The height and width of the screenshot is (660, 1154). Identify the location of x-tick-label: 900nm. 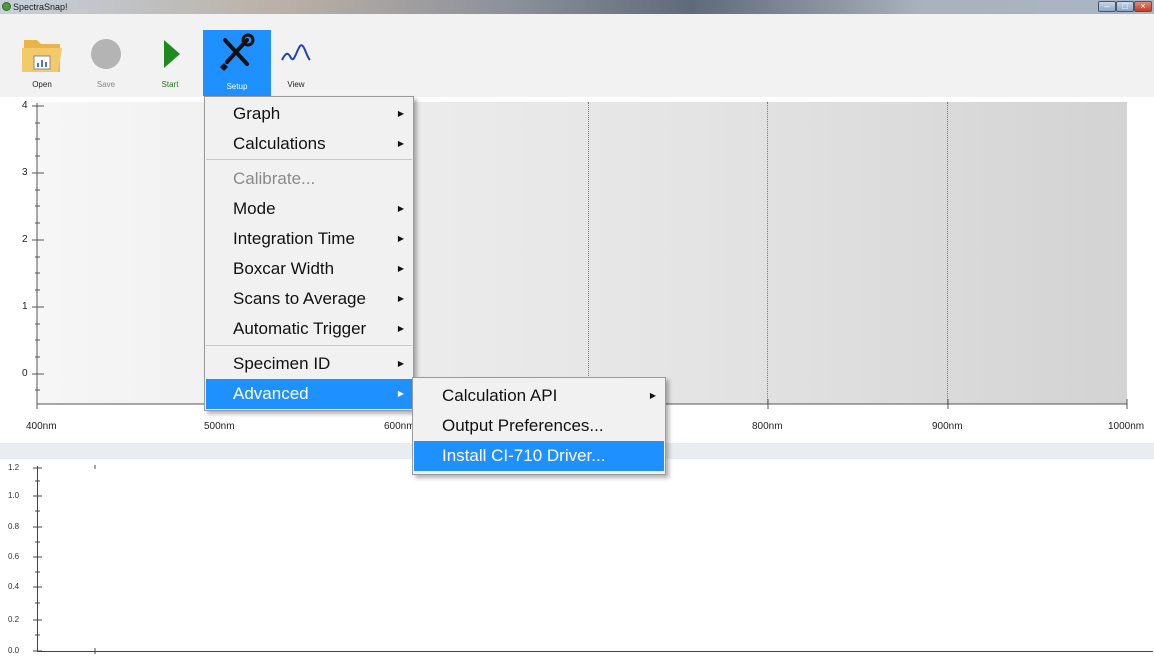
(947, 426).